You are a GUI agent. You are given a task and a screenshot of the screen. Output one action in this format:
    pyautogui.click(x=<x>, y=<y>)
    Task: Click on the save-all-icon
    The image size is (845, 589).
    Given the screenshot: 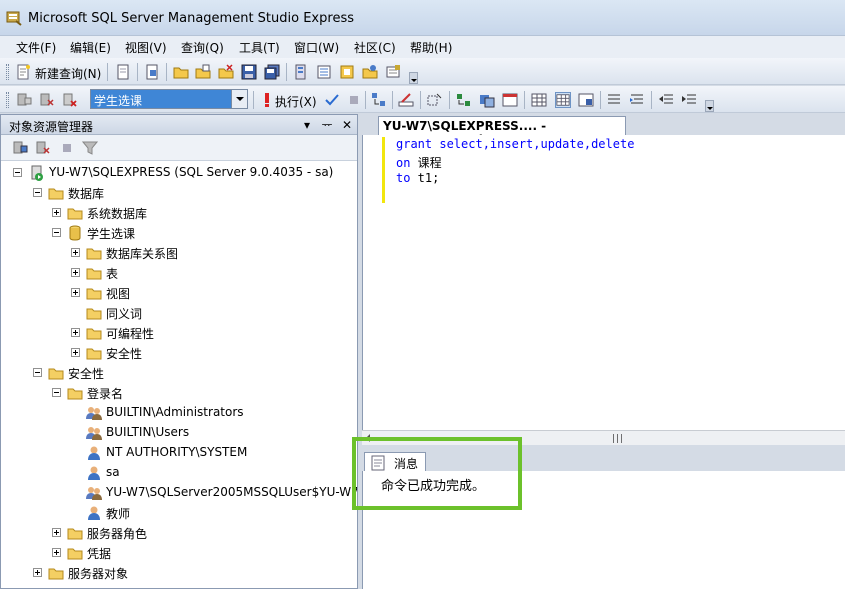 What is the action you would take?
    pyautogui.click(x=272, y=72)
    